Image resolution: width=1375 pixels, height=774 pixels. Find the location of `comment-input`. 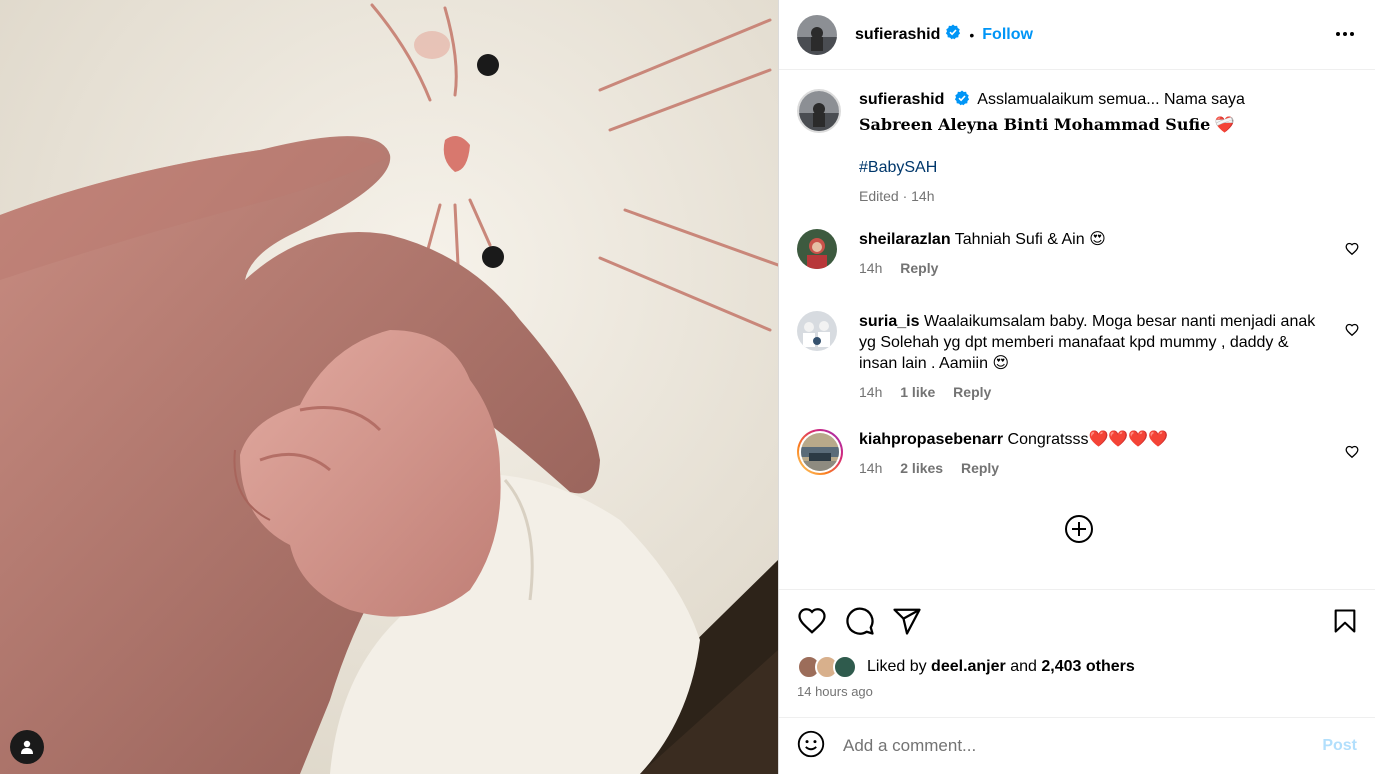

comment-input is located at coordinates (1083, 746).